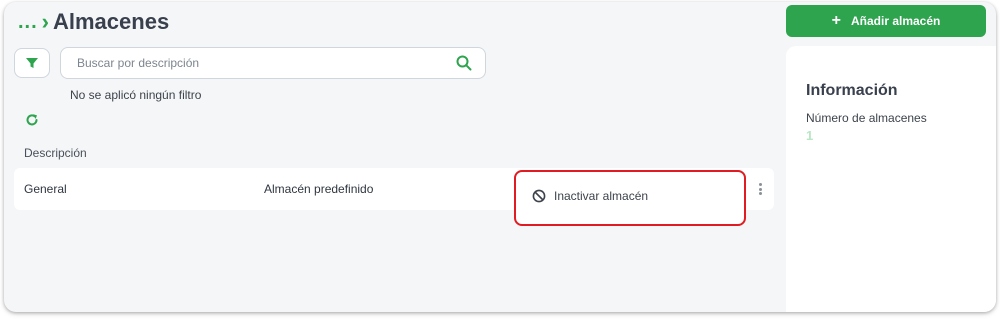 The width and height of the screenshot is (1000, 319). Describe the element at coordinates (111, 21) in the screenshot. I see `page-title: Almacenes` at that location.